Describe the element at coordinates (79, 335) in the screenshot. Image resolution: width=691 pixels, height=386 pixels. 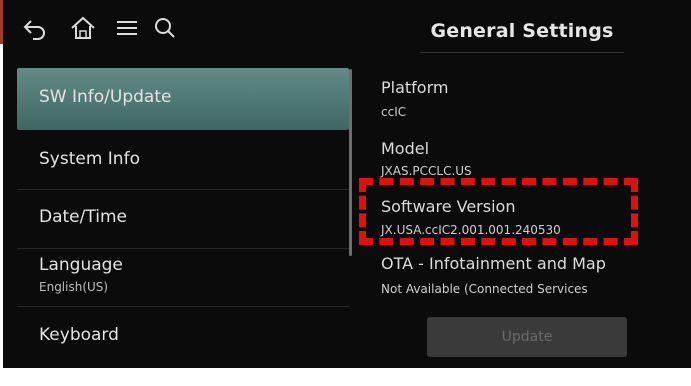
I see `sidebar-item-label: Keyboard` at that location.